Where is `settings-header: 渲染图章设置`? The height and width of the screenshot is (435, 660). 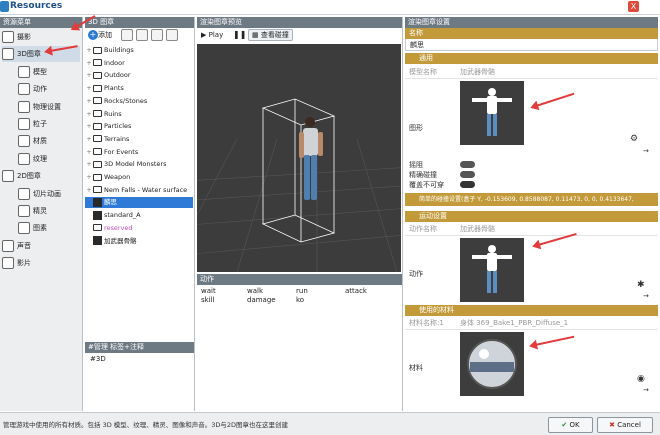 settings-header: 渲染图章设置 is located at coordinates (531, 22).